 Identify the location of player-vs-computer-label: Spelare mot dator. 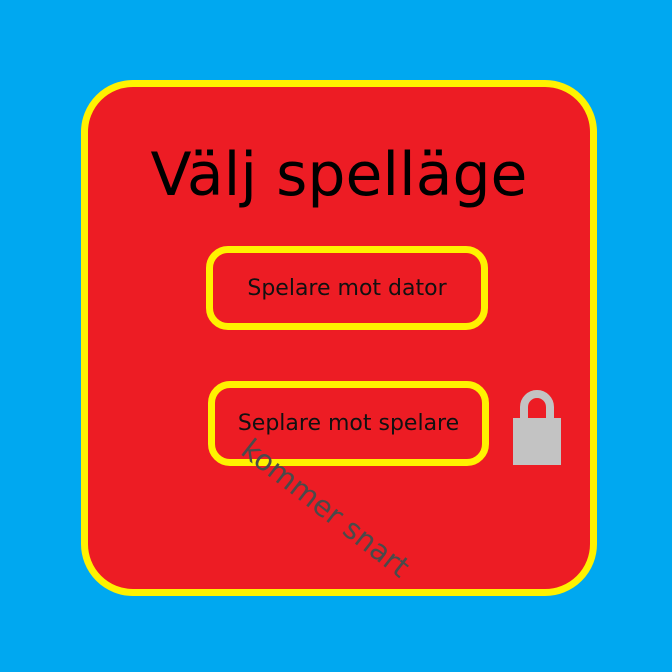
(347, 288).